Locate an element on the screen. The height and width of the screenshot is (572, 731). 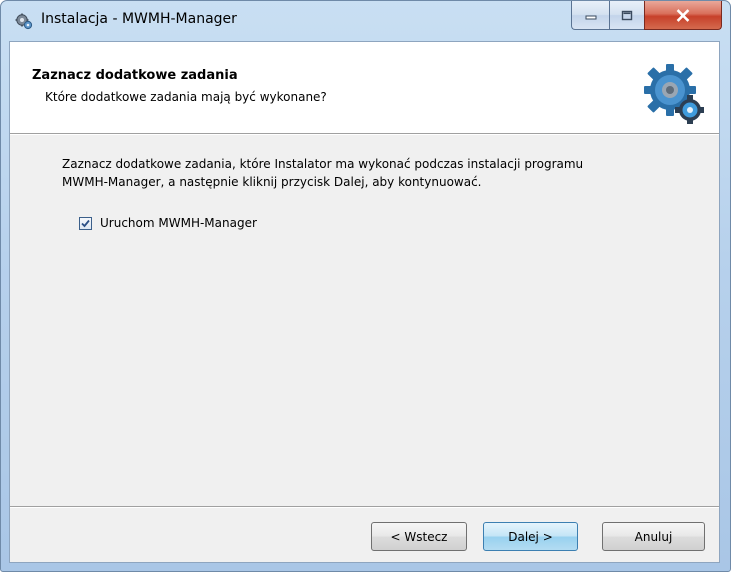
maximize-icon is located at coordinates (627, 15).